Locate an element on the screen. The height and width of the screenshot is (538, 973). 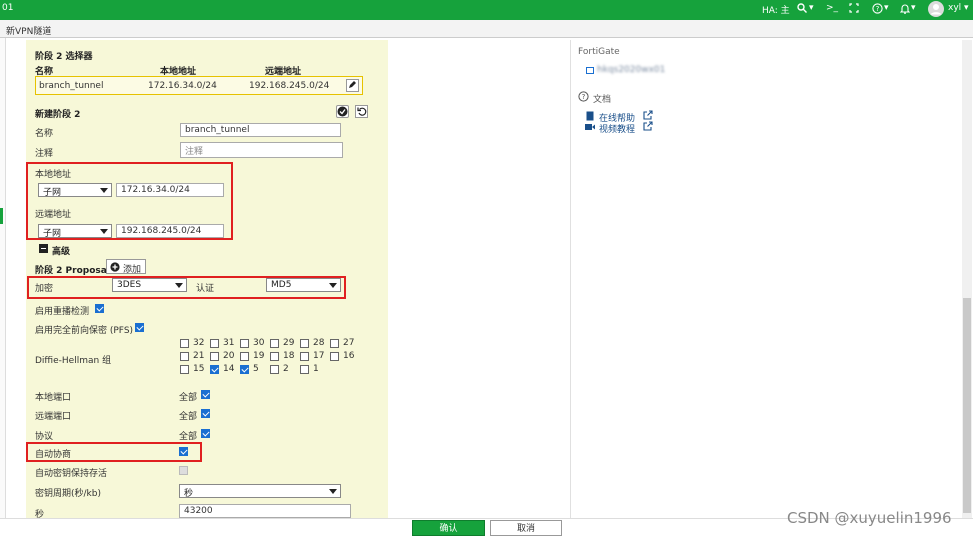
bell-icon is located at coordinates (905, 10).